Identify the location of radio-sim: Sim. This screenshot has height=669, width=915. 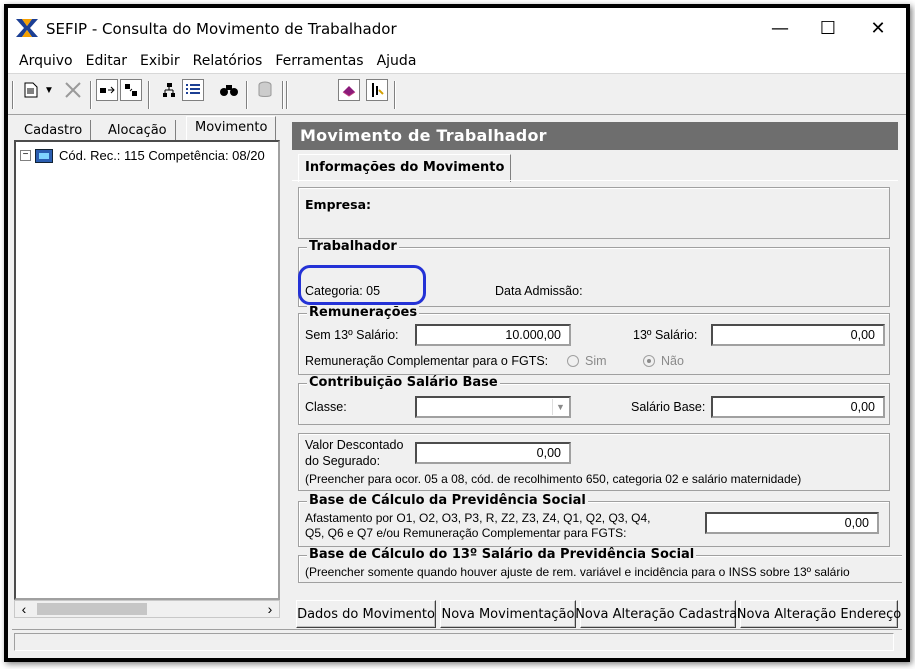
(587, 361).